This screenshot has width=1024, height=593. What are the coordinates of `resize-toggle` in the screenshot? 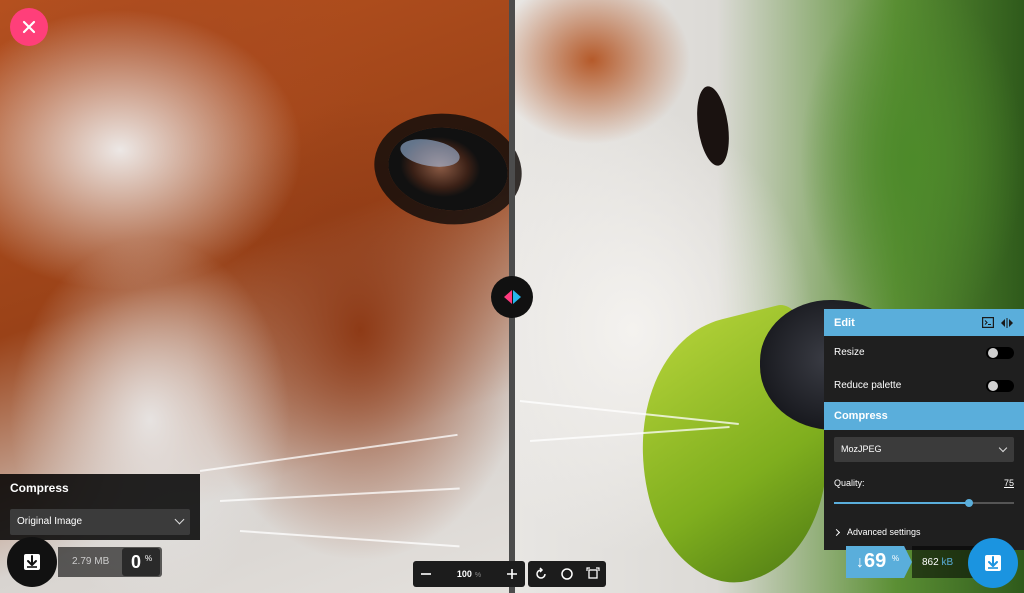 It's located at (1000, 352).